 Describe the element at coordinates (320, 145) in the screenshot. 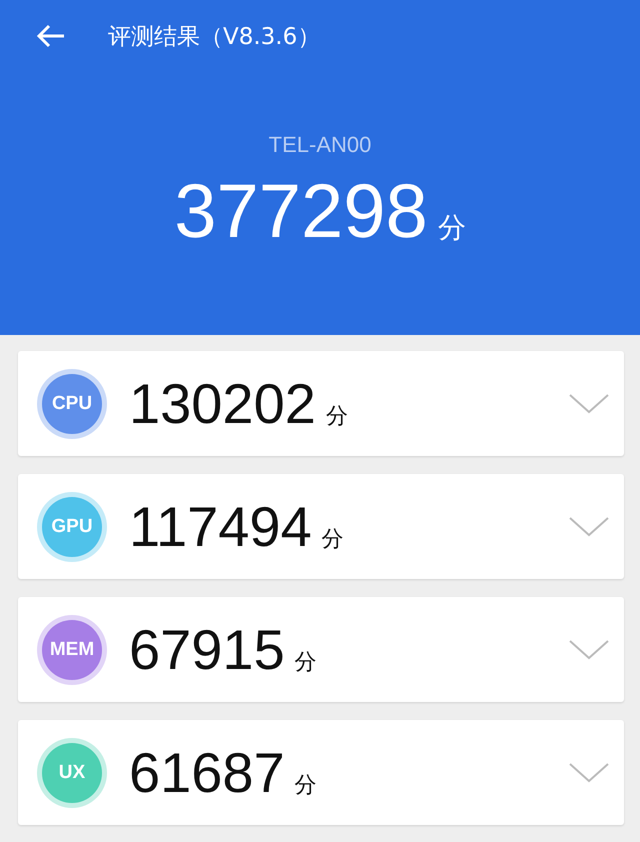

I see `device-name: TEL-AN00` at that location.